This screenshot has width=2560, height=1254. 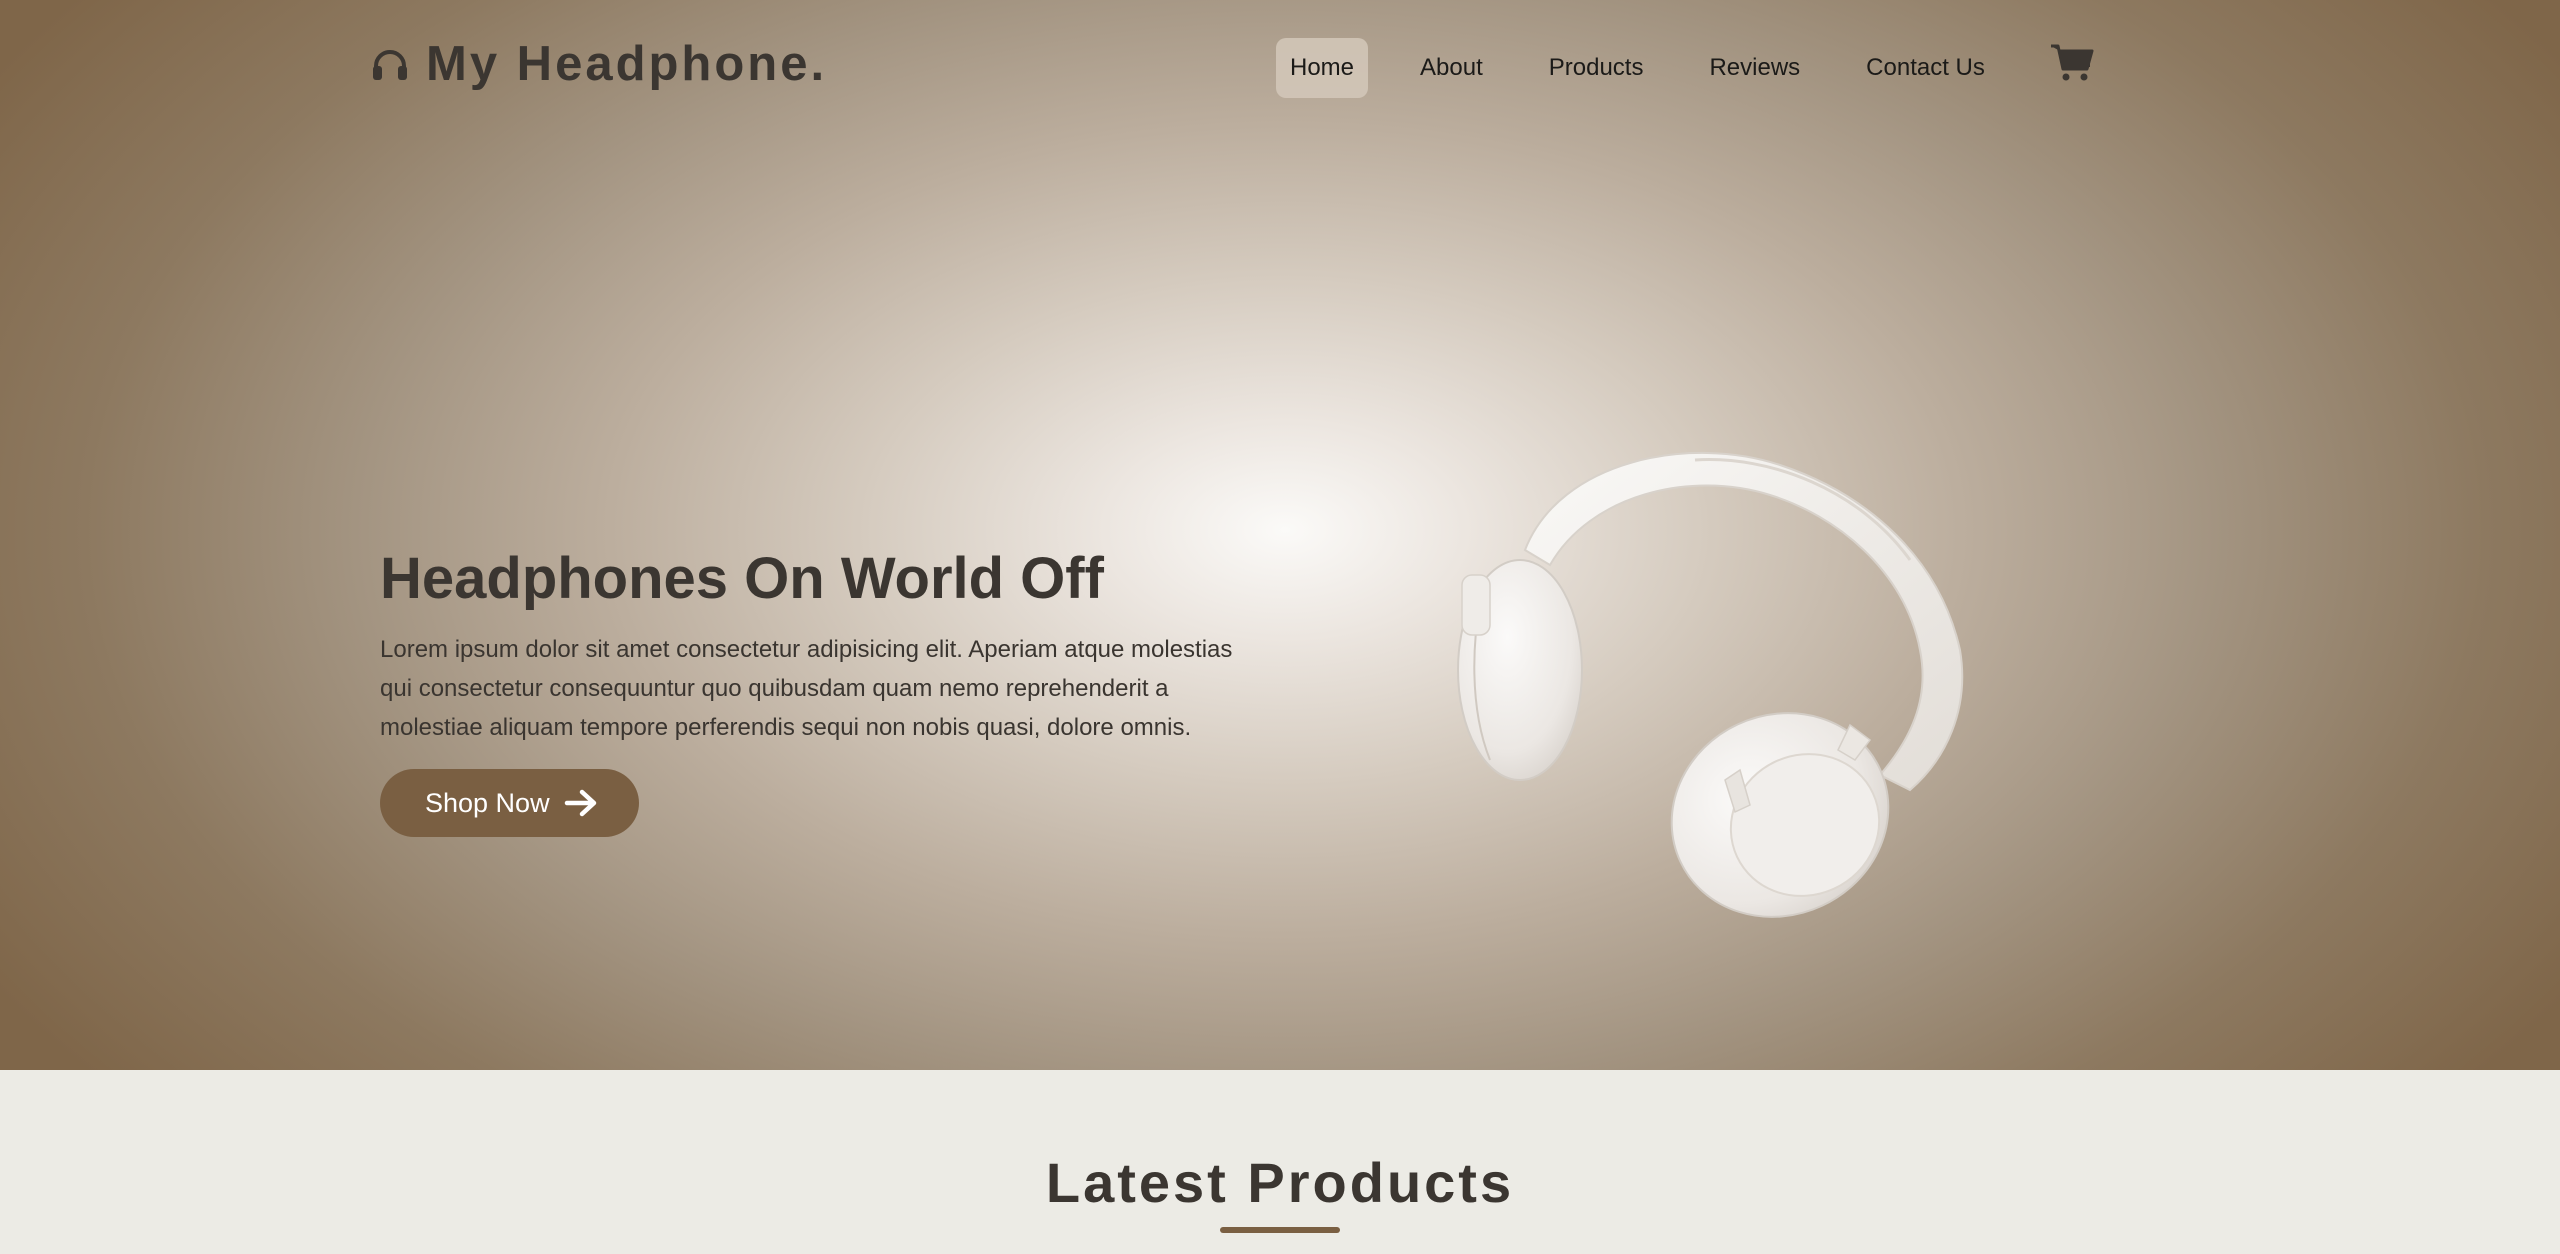 I want to click on nav-item-home: Home, so click(x=1322, y=68).